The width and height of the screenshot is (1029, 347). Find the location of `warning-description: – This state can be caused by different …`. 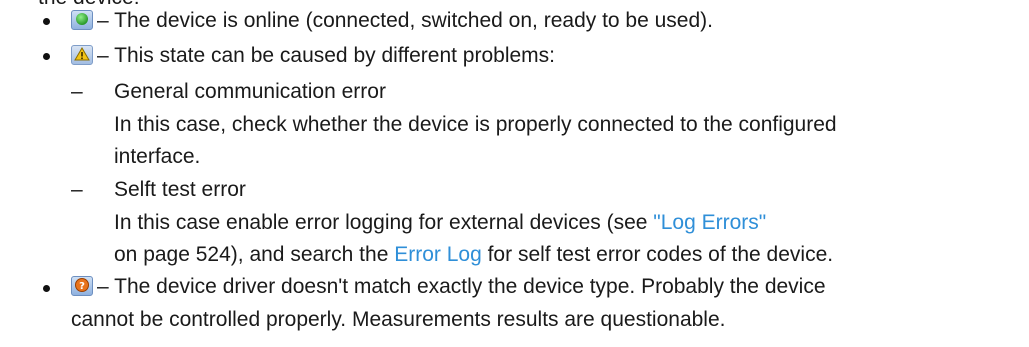

warning-description: – This state can be caused by different … is located at coordinates (326, 55).